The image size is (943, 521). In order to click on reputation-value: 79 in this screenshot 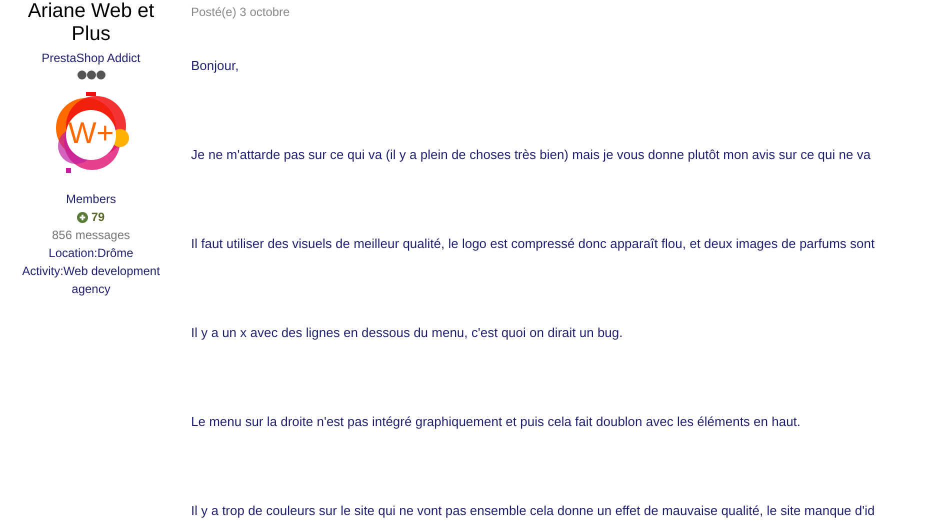, I will do `click(98, 217)`.